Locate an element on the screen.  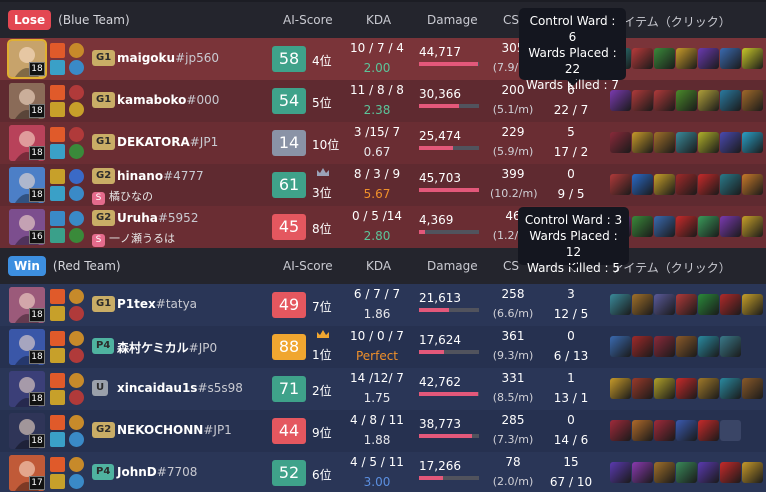
player-name-text: P1tex is located at coordinates (136, 304).